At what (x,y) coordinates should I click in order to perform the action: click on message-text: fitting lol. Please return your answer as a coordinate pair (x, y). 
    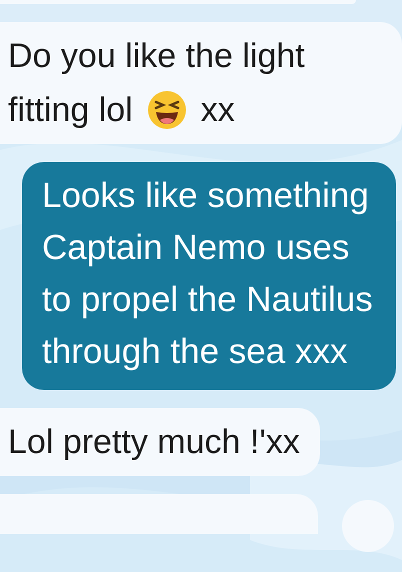
    Looking at the image, I should click on (70, 110).